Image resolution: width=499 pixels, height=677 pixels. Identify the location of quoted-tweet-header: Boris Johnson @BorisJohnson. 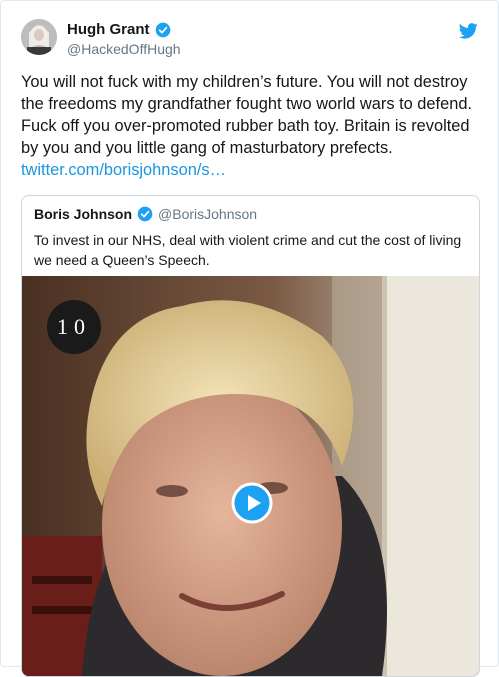
(145, 214).